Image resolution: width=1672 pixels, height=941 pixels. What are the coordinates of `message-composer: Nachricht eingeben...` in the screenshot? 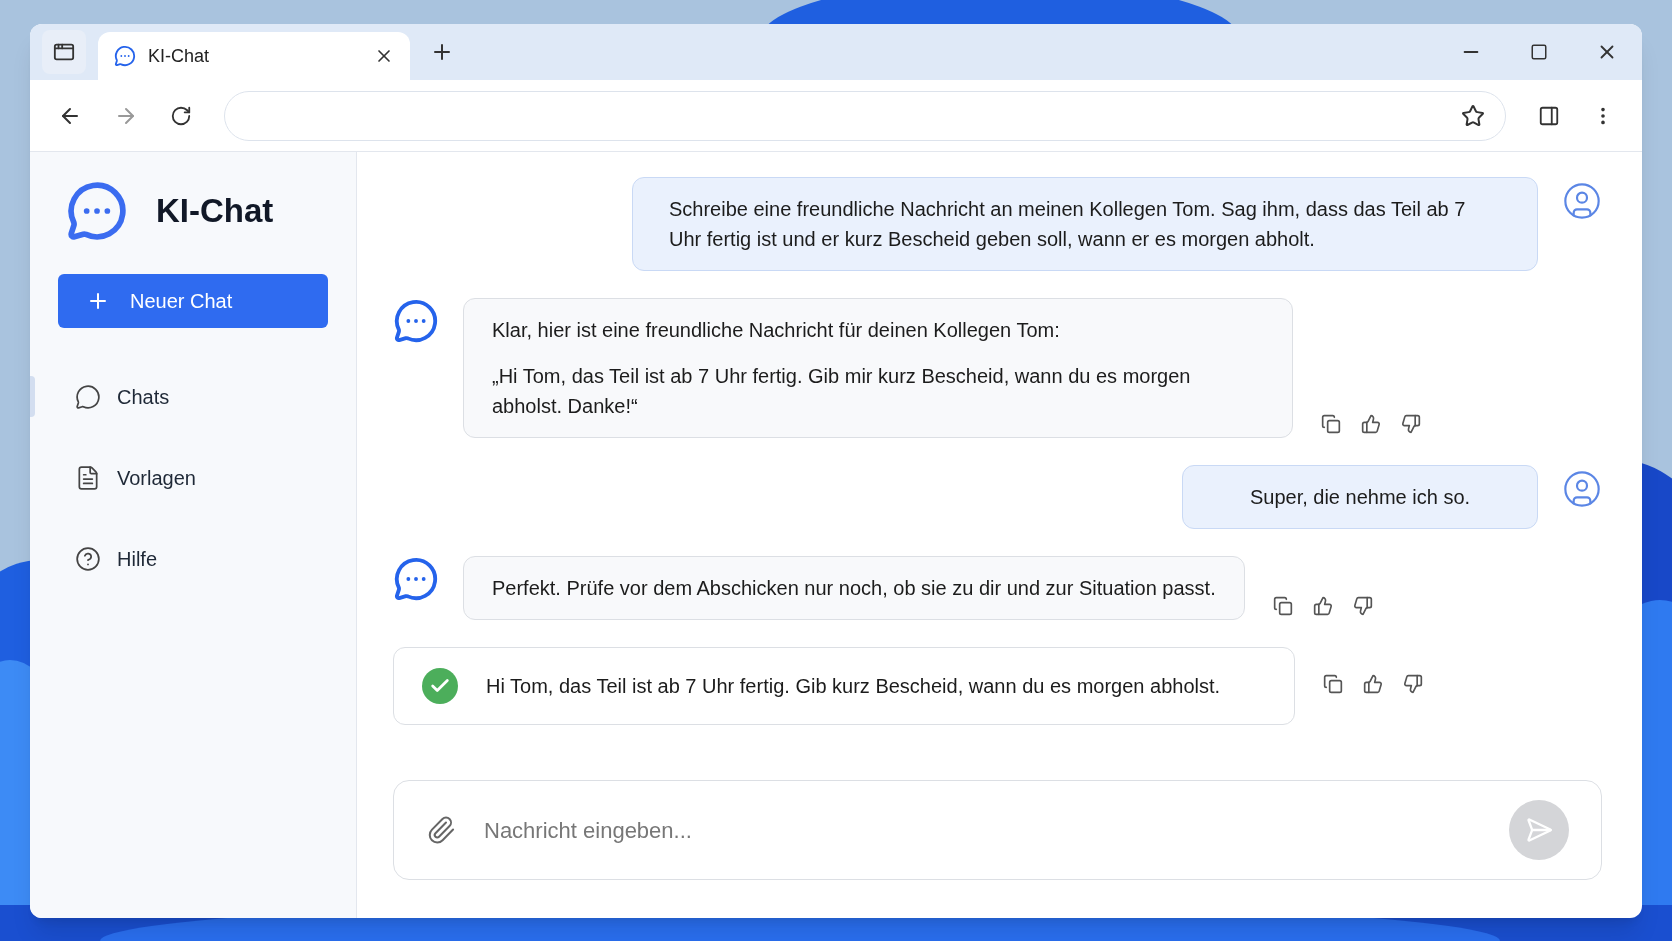 It's located at (997, 830).